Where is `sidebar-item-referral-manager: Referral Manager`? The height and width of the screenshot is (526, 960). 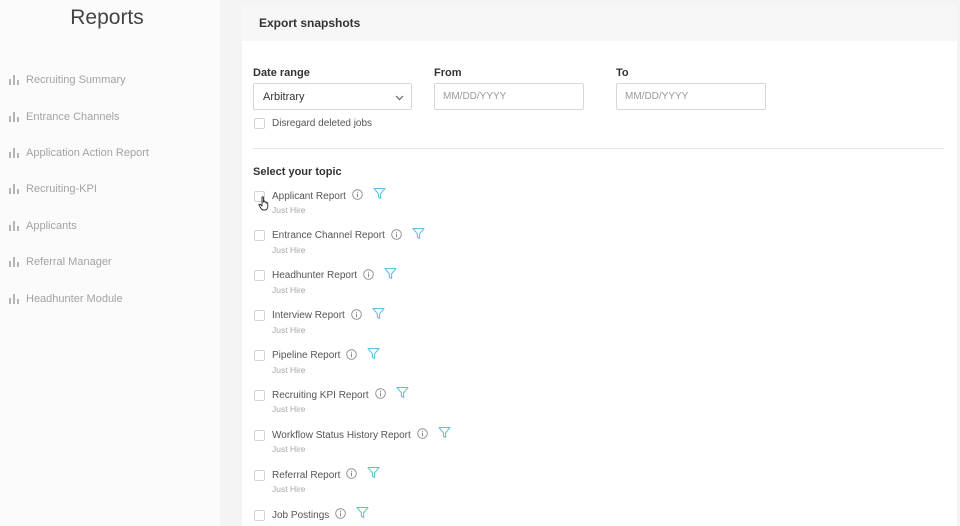 sidebar-item-referral-manager: Referral Manager is located at coordinates (111, 262).